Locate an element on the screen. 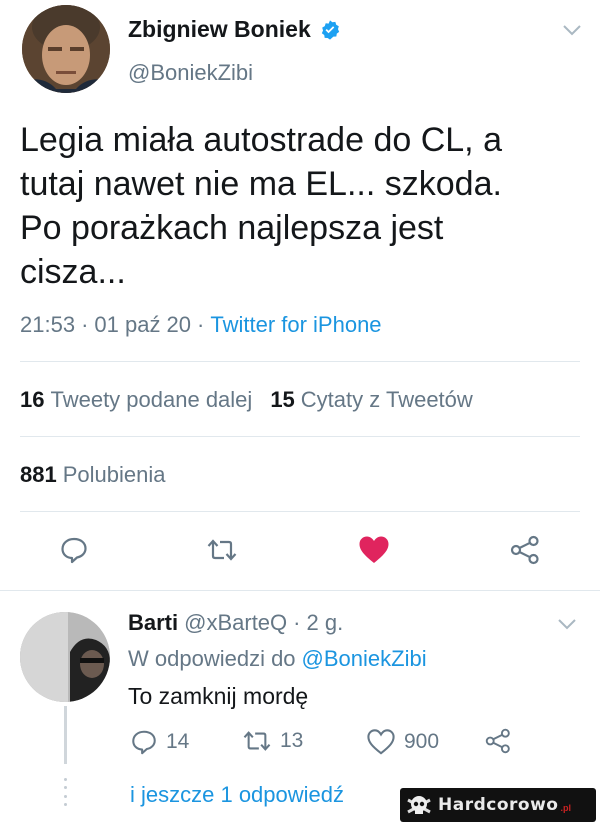  author-handle: @BoniekZibi is located at coordinates (190, 73).